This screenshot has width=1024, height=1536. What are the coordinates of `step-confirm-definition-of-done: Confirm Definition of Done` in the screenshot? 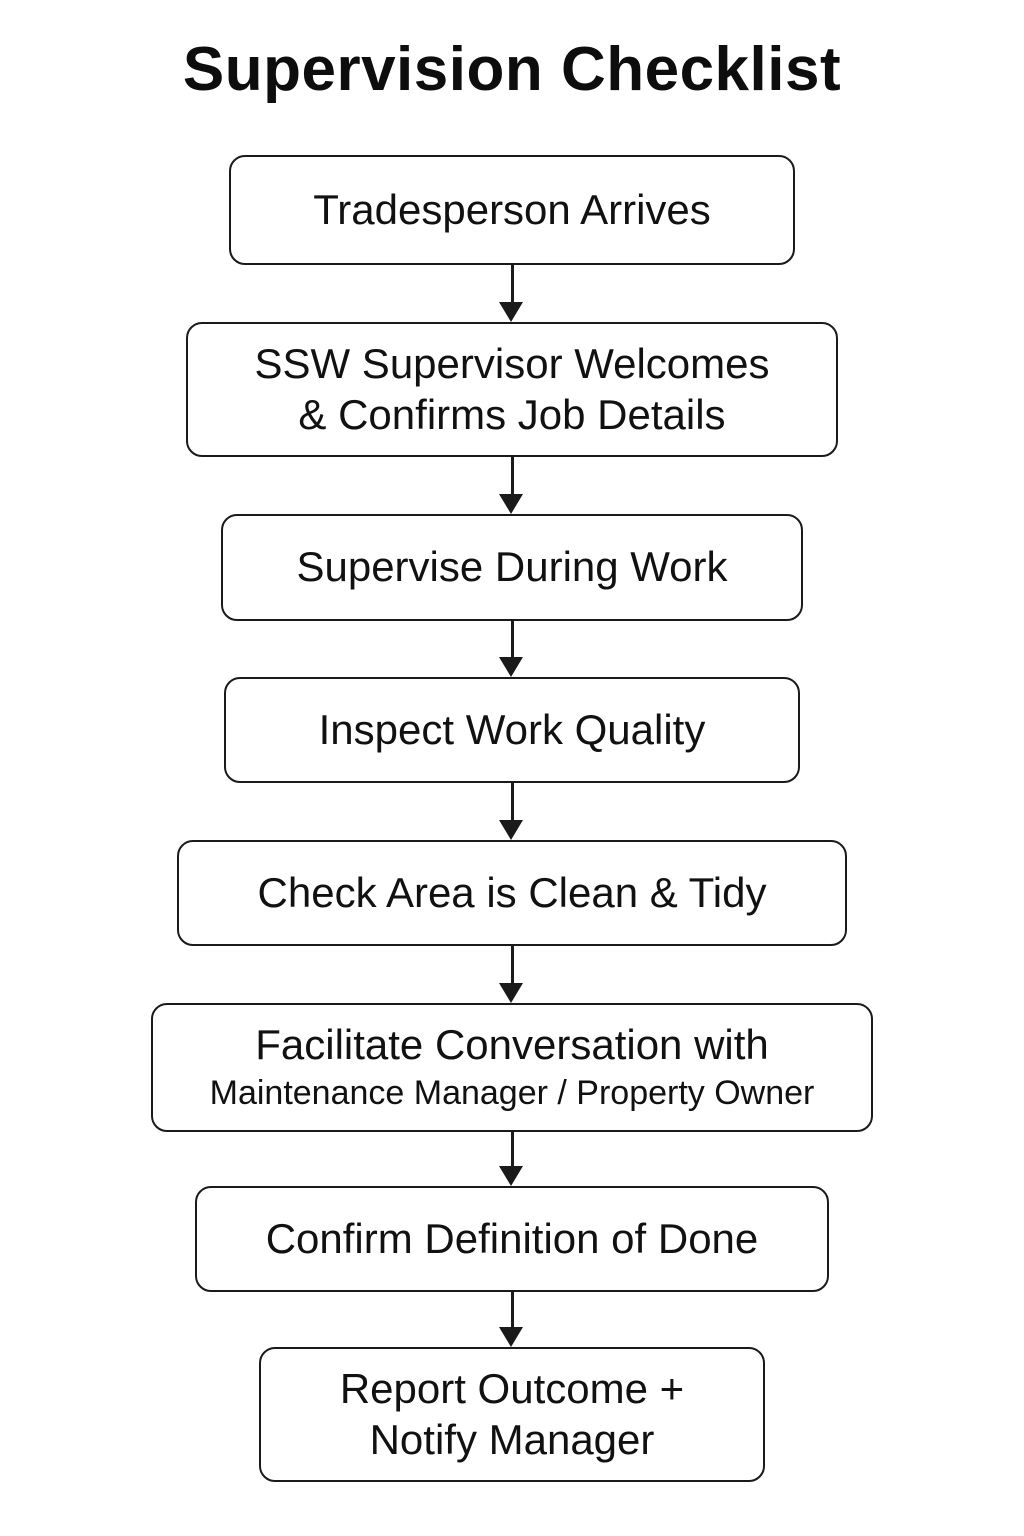 It's located at (512, 1239).